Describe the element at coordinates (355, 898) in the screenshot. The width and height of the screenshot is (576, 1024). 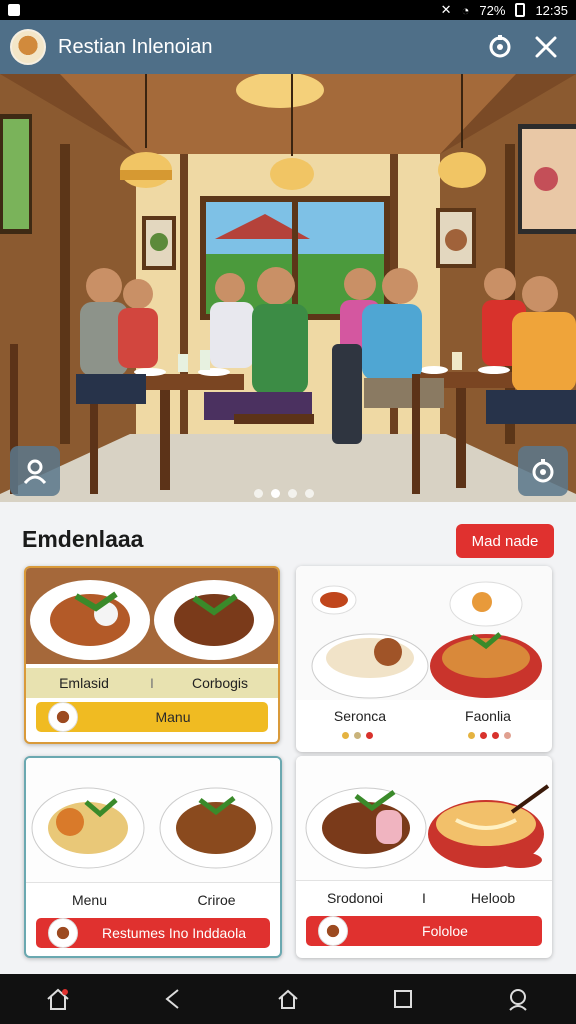
I see `card-left-label: Srodonoi` at that location.